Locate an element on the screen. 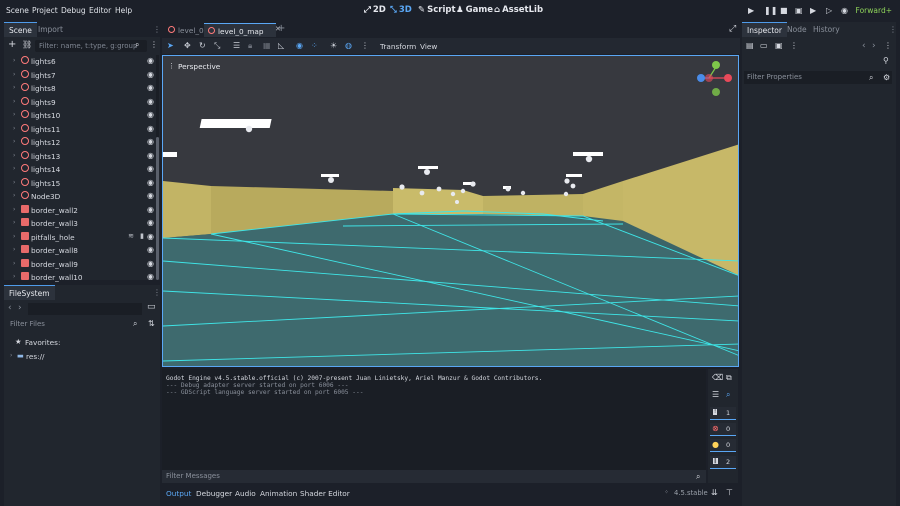  inspector-dock-menu-icon: ⋮ is located at coordinates (893, 29).